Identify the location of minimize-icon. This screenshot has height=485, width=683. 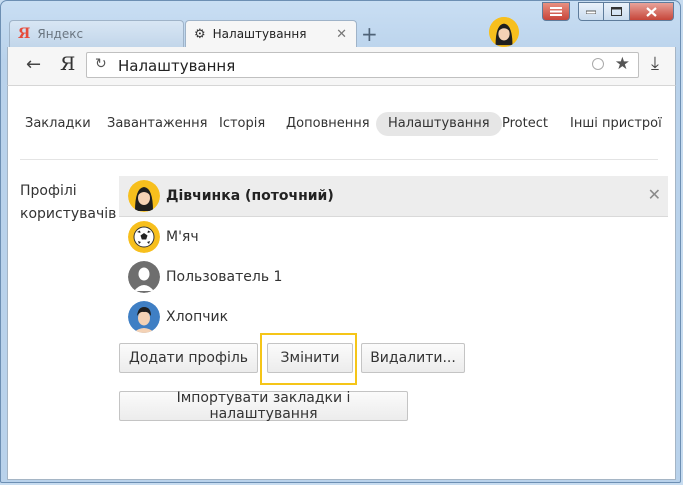
(591, 12).